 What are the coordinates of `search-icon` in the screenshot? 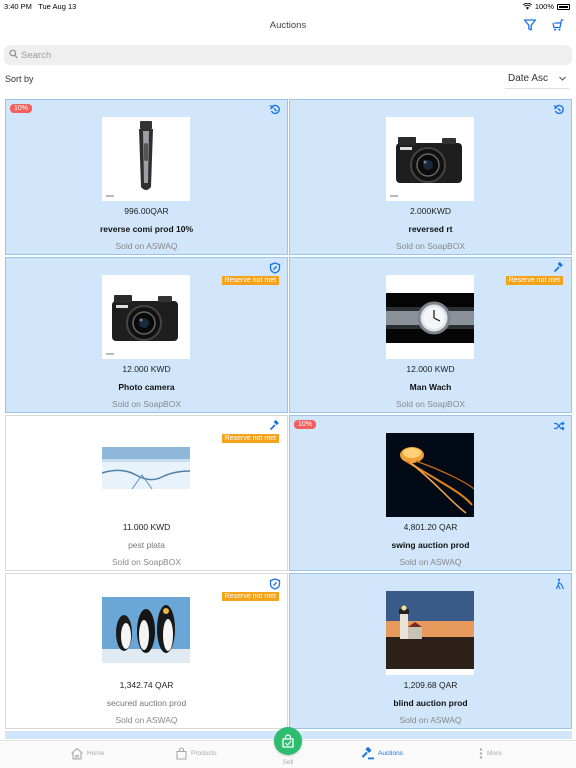 It's located at (13, 54).